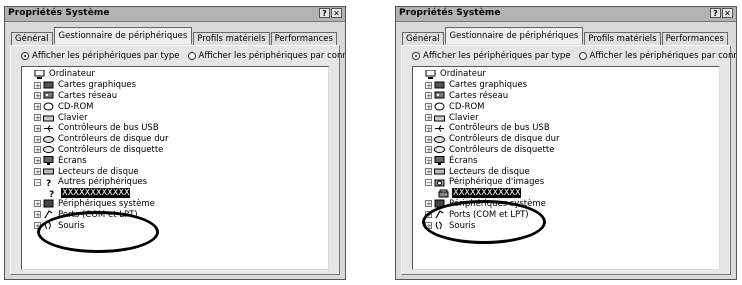 This screenshot has height=285, width=742. What do you see at coordinates (439, 118) in the screenshot?
I see `keyboard-icon` at bounding box center [439, 118].